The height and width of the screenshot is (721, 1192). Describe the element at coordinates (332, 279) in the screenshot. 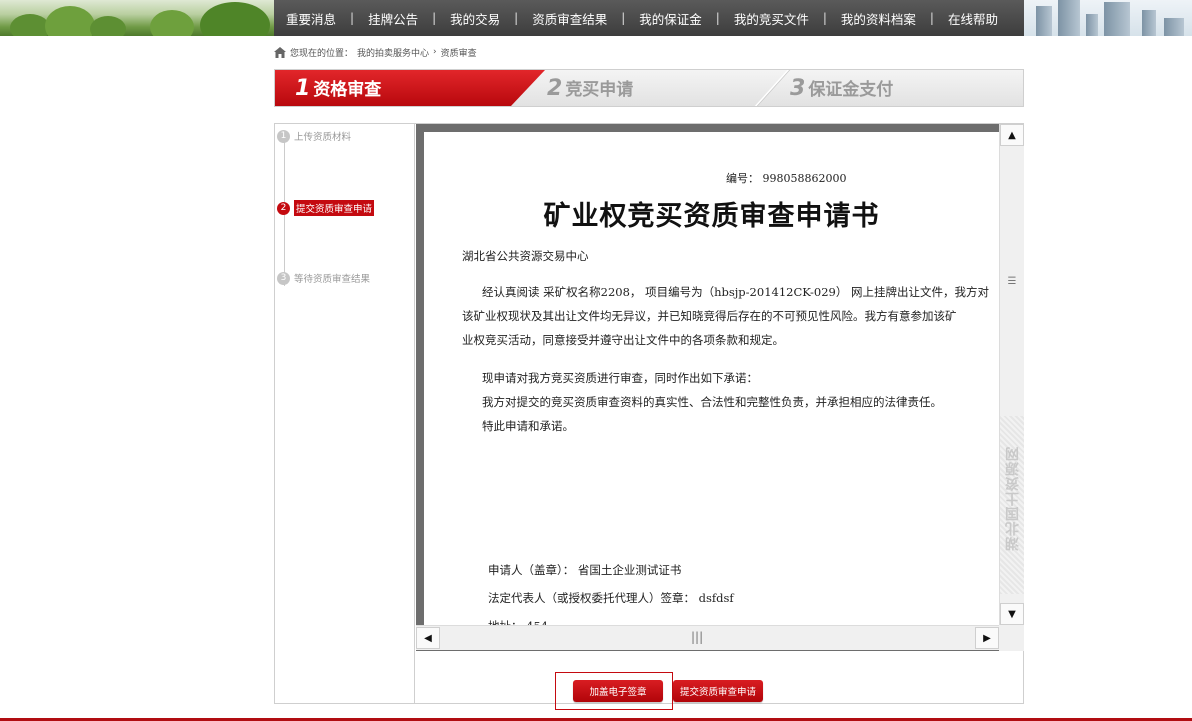

I see `sub-step-3-label: 等待资质审查结果` at that location.